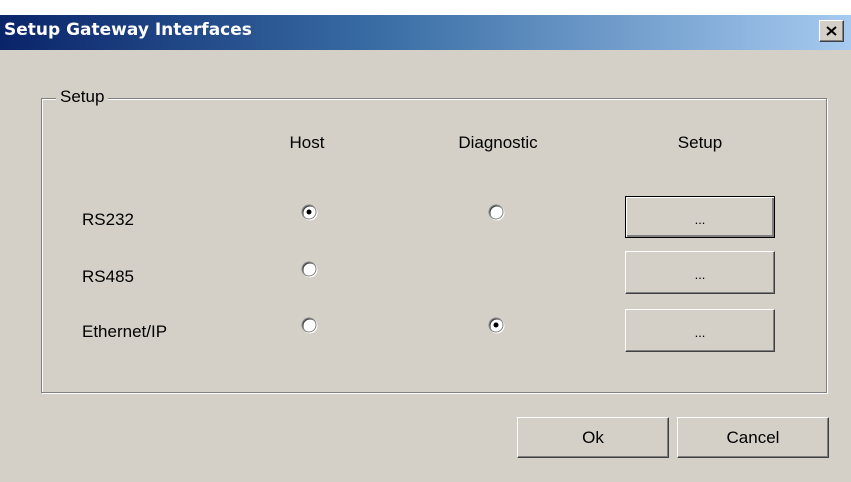 The image size is (851, 482). What do you see at coordinates (700, 142) in the screenshot?
I see `column-header-setup: Setup` at bounding box center [700, 142].